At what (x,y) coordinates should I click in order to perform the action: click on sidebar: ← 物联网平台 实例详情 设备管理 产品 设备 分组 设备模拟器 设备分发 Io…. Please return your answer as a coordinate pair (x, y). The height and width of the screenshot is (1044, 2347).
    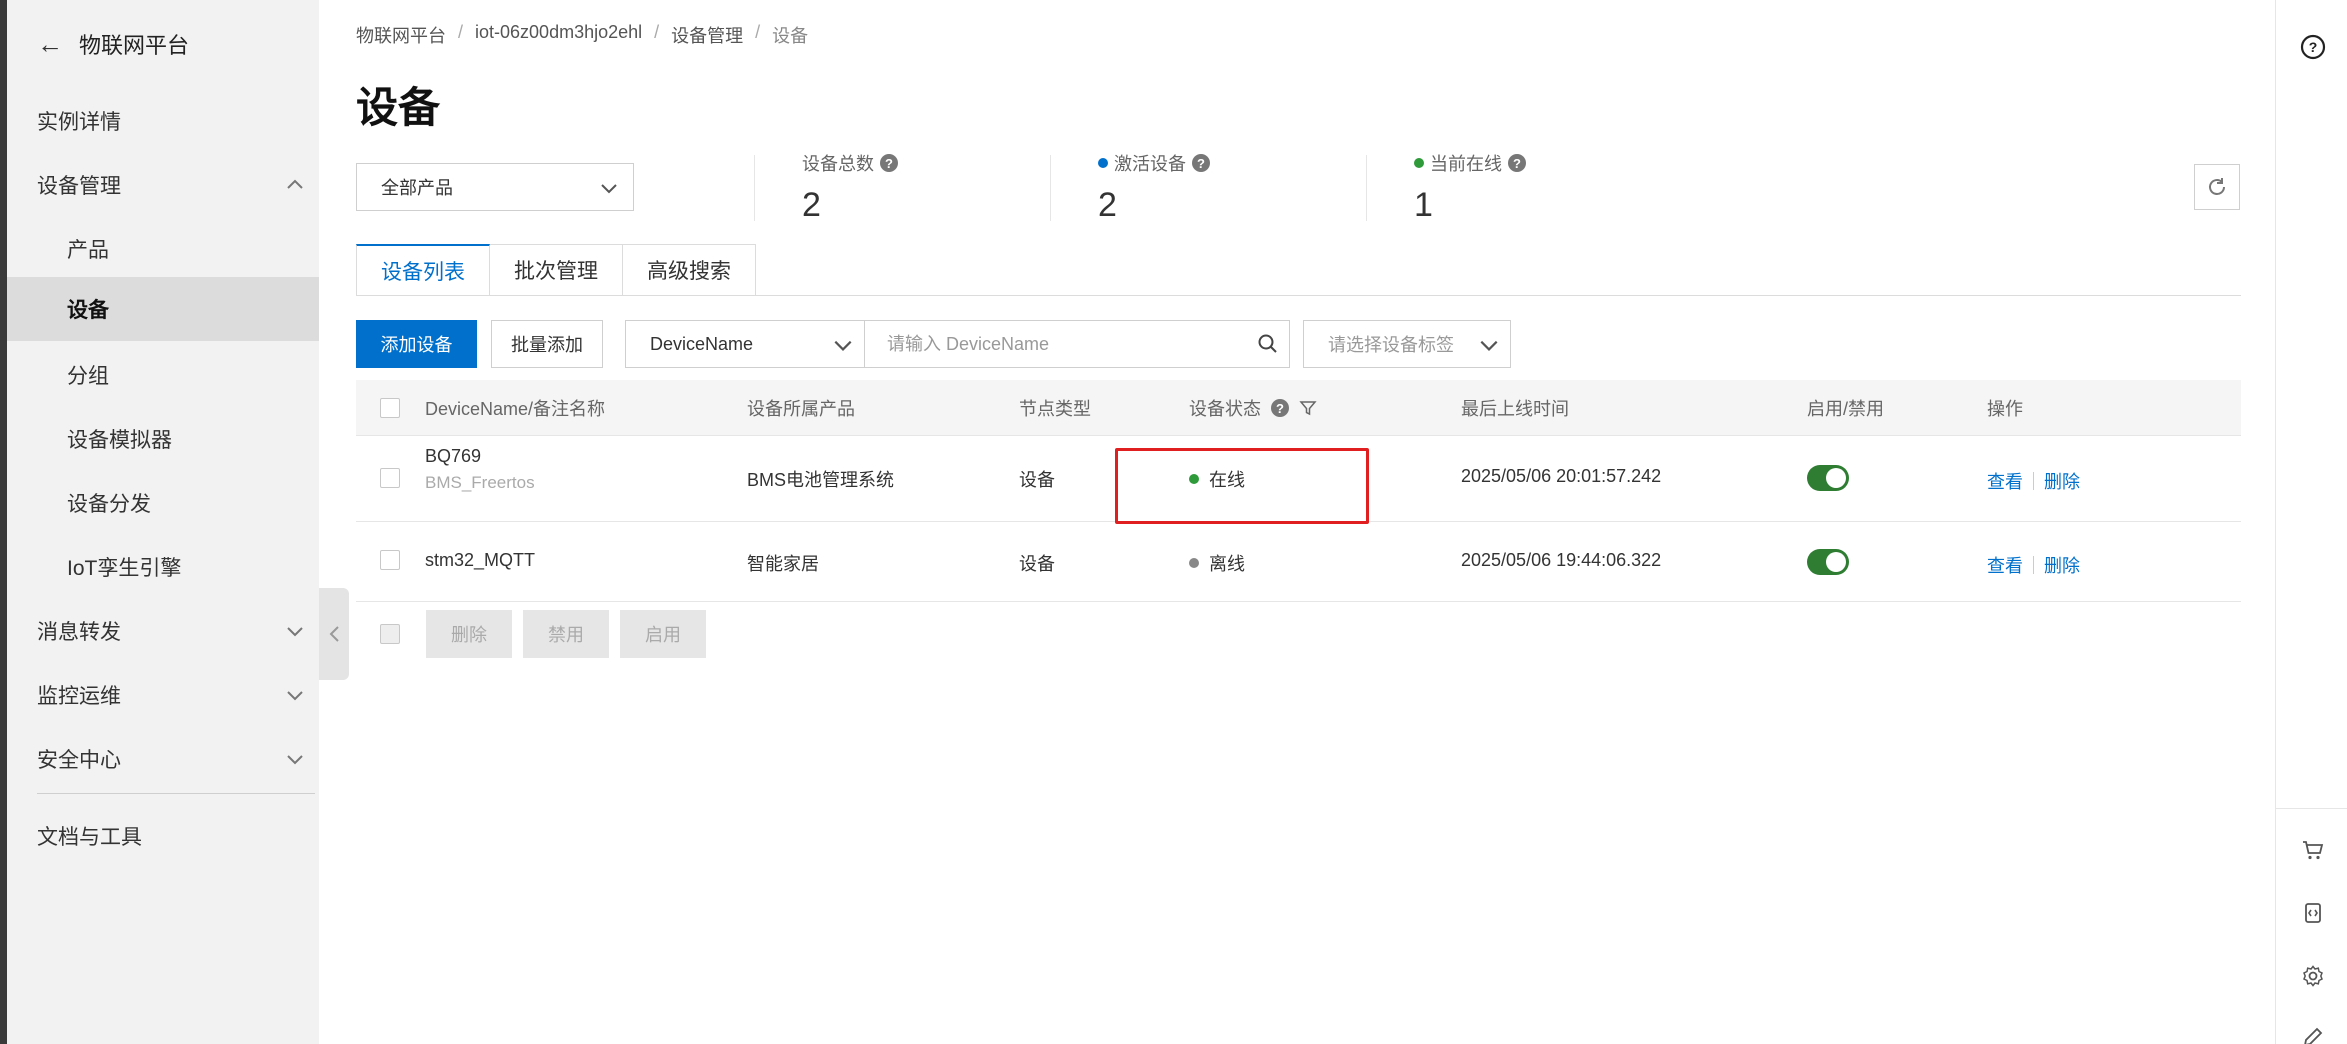
    Looking at the image, I should click on (163, 522).